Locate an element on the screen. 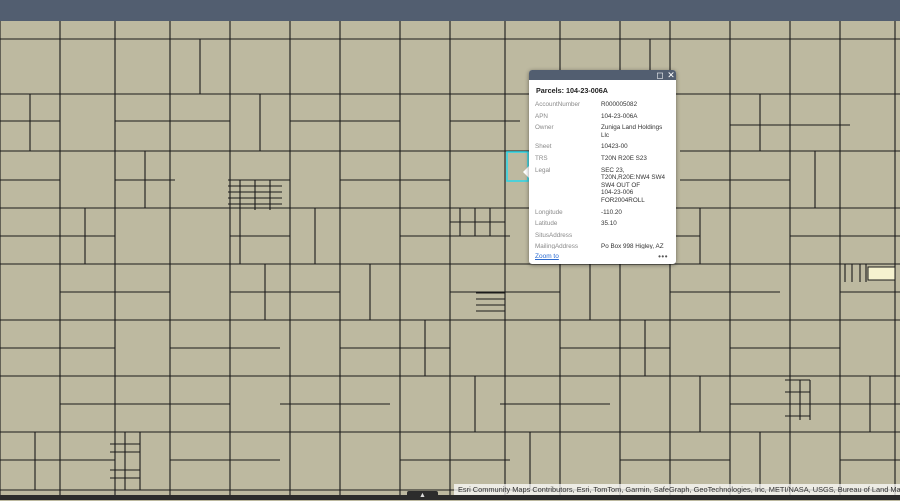  popup-header: ◻ ✕ is located at coordinates (602, 75).